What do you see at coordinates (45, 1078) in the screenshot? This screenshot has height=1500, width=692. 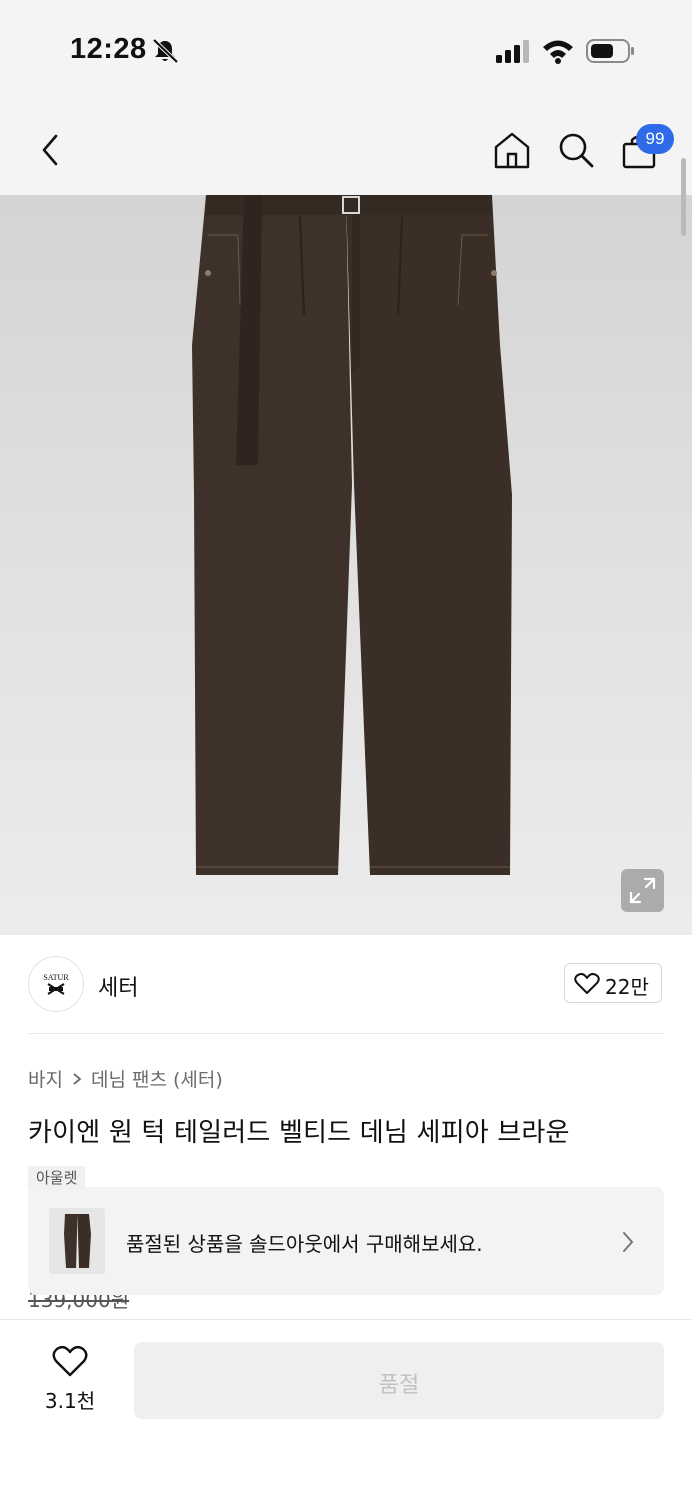 I see `breadcrumb-category: 바지` at bounding box center [45, 1078].